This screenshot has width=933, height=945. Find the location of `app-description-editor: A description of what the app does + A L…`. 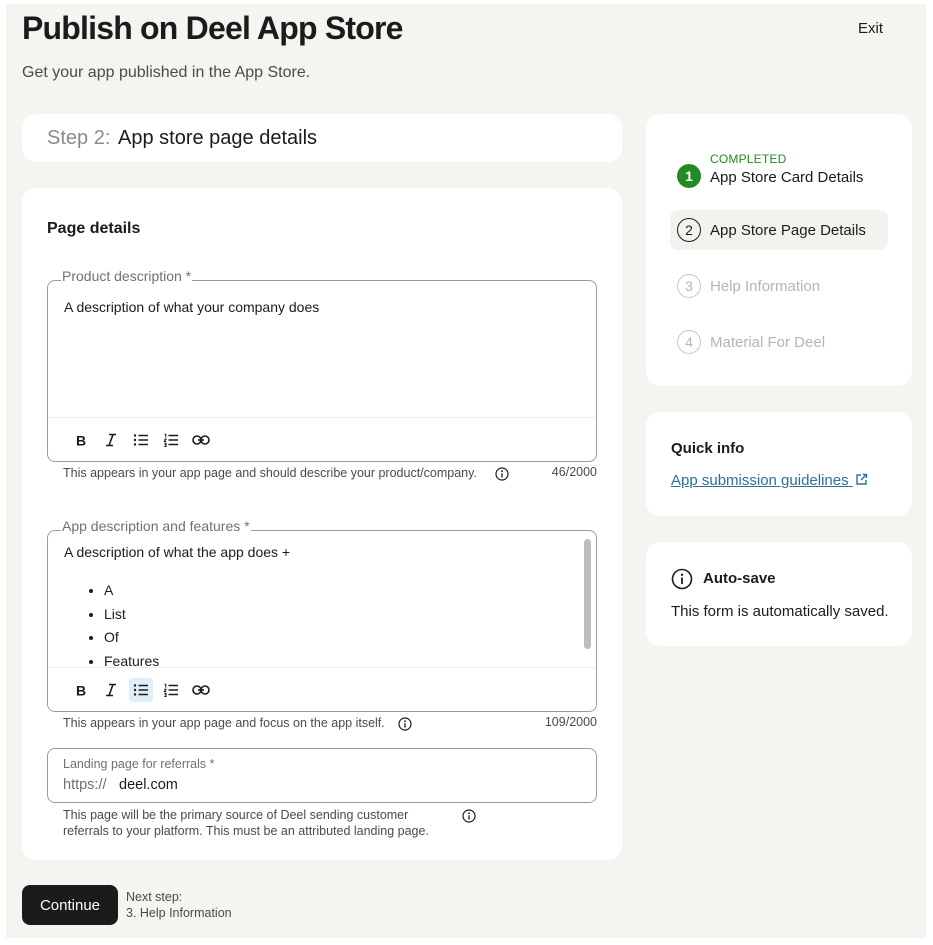

app-description-editor: A description of what the app does + A L… is located at coordinates (322, 621).